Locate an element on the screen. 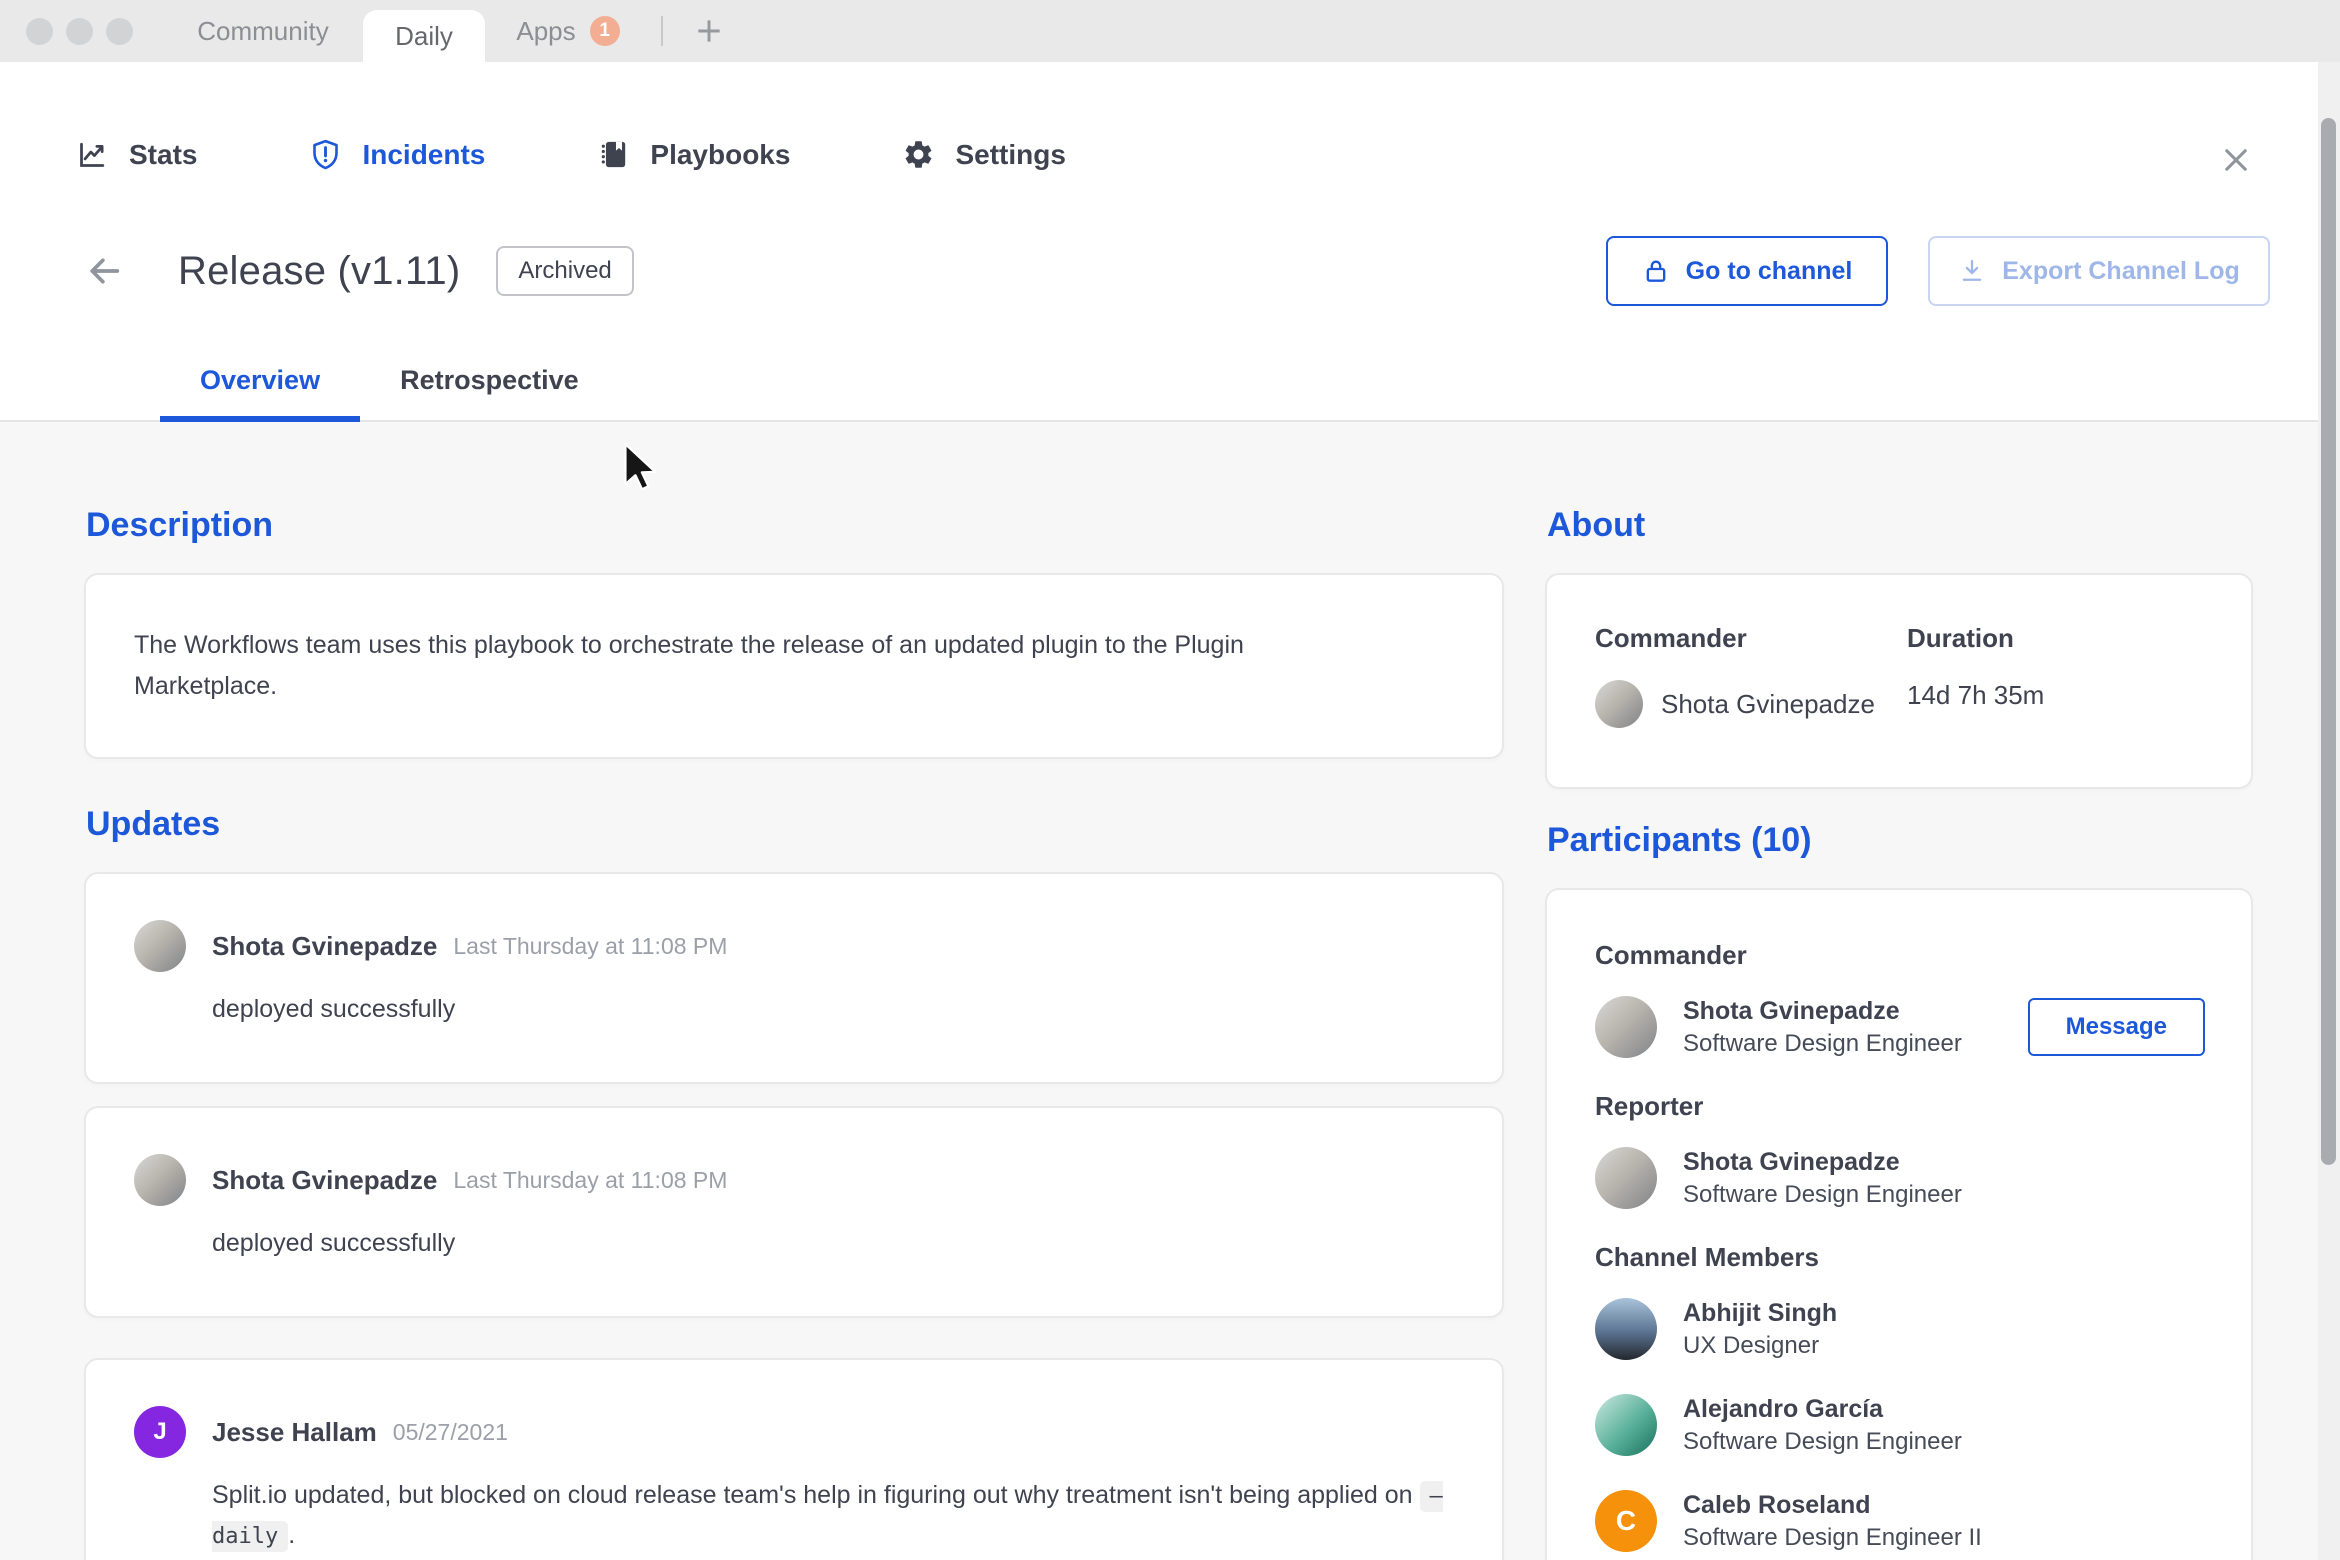 The width and height of the screenshot is (2340, 1560). nav-item-stats: Stats is located at coordinates (136, 154).